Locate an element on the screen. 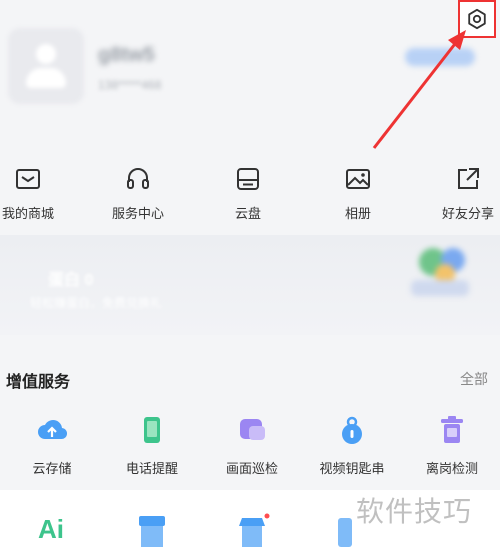 The width and height of the screenshot is (500, 547). watermark: 软件技巧 is located at coordinates (414, 511).